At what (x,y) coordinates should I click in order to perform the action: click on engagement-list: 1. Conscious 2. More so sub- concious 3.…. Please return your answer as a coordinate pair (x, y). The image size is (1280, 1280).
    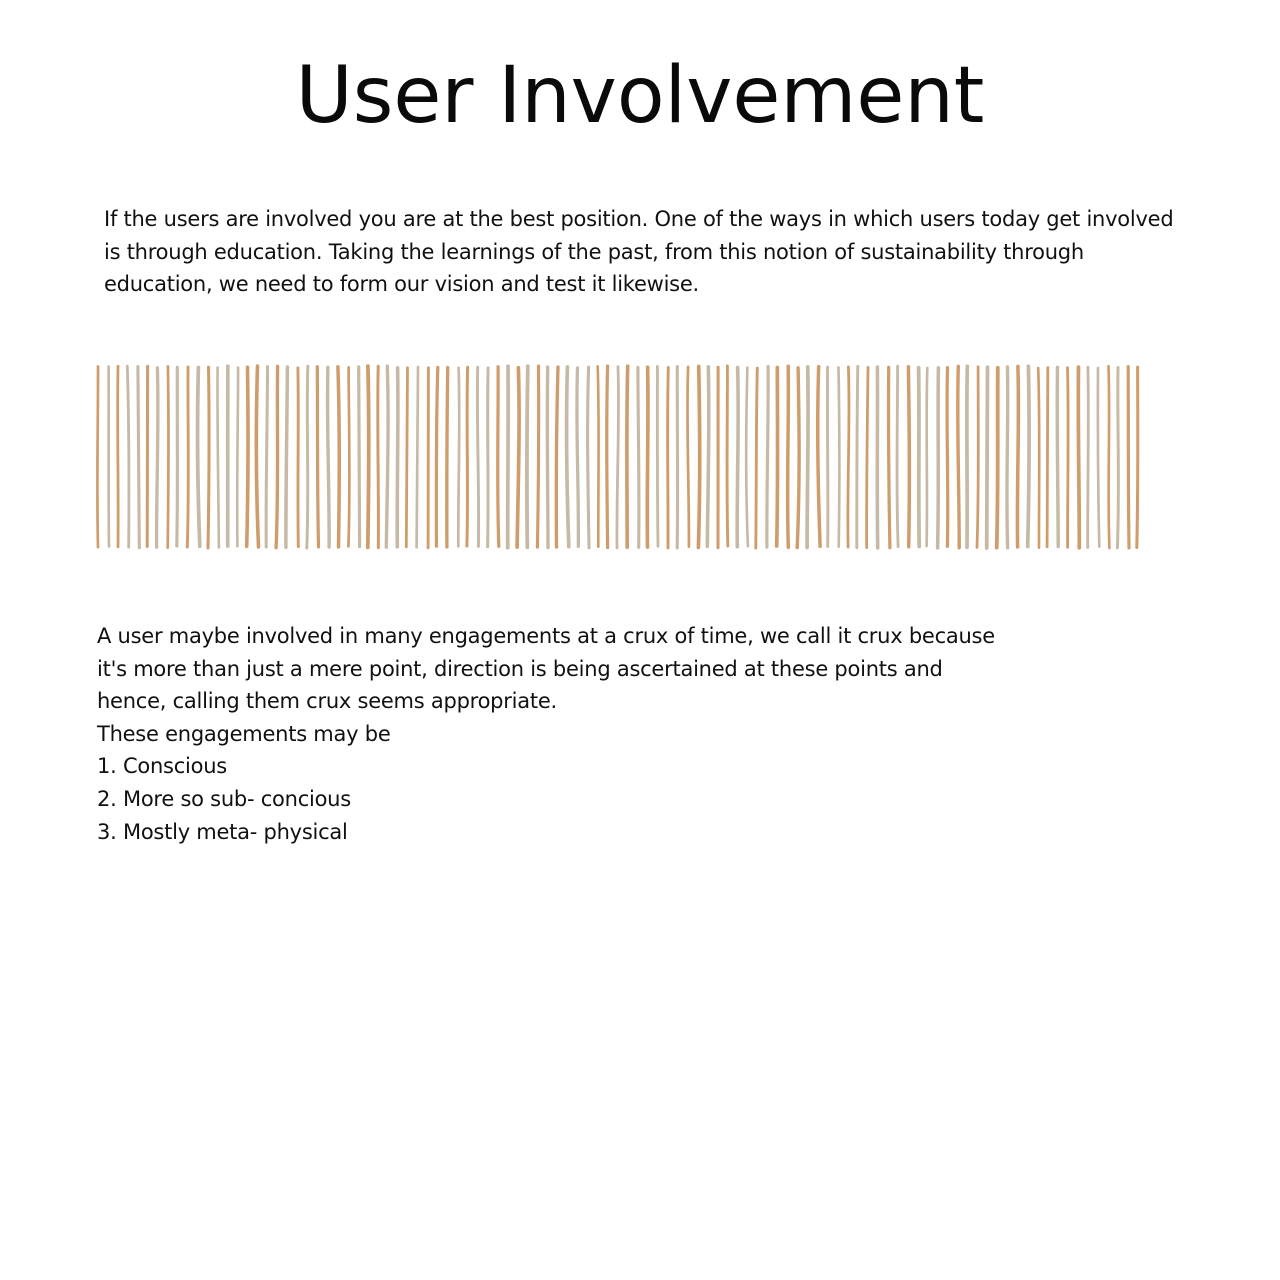
    Looking at the image, I should click on (597, 799).